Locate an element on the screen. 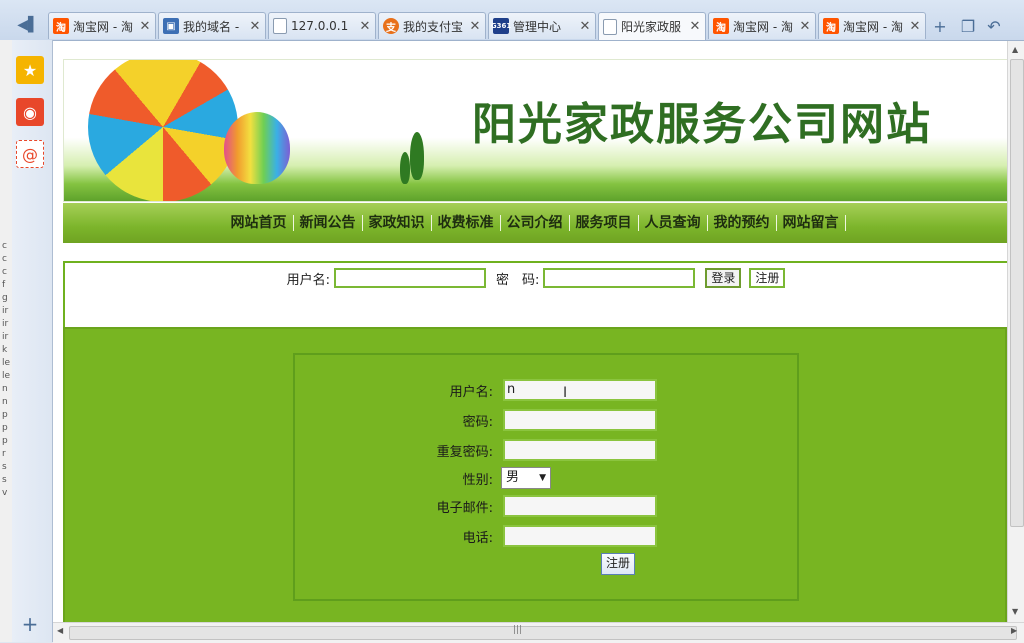  email-at-icon: @ is located at coordinates (30, 154).